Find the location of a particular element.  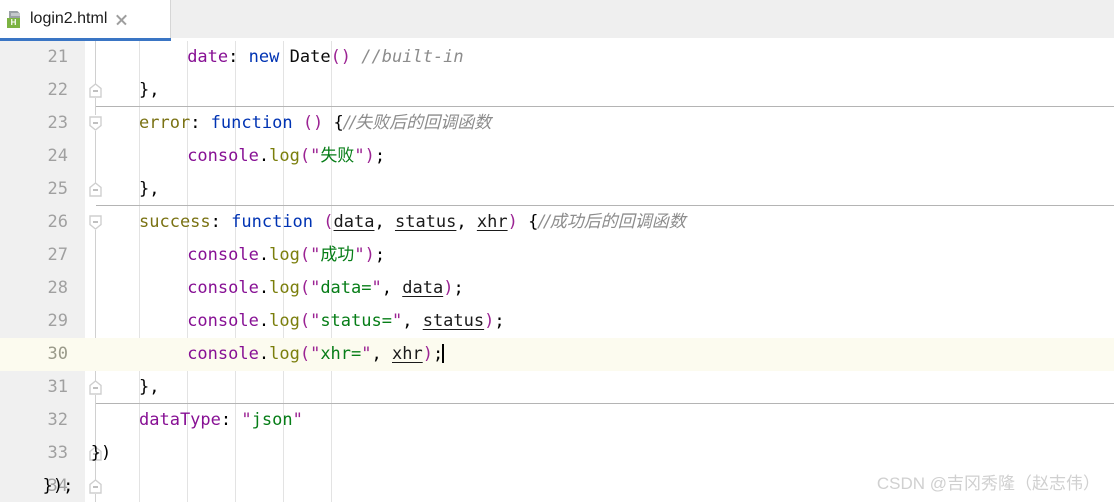

line-number-25: 25 is located at coordinates (34, 189).